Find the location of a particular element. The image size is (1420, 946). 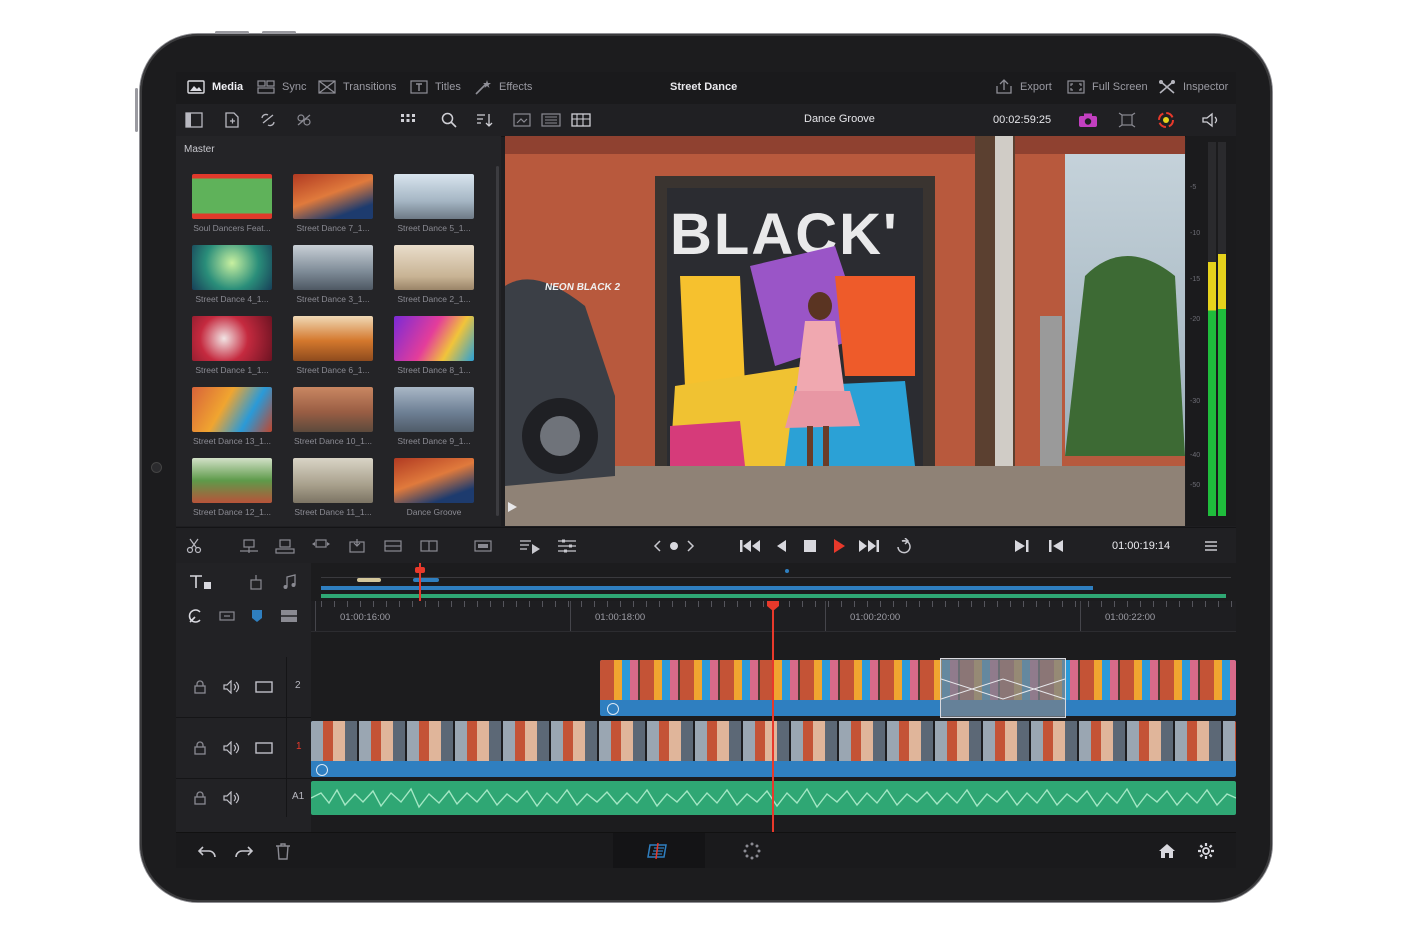

tab-sync: Sync is located at coordinates (281, 87).